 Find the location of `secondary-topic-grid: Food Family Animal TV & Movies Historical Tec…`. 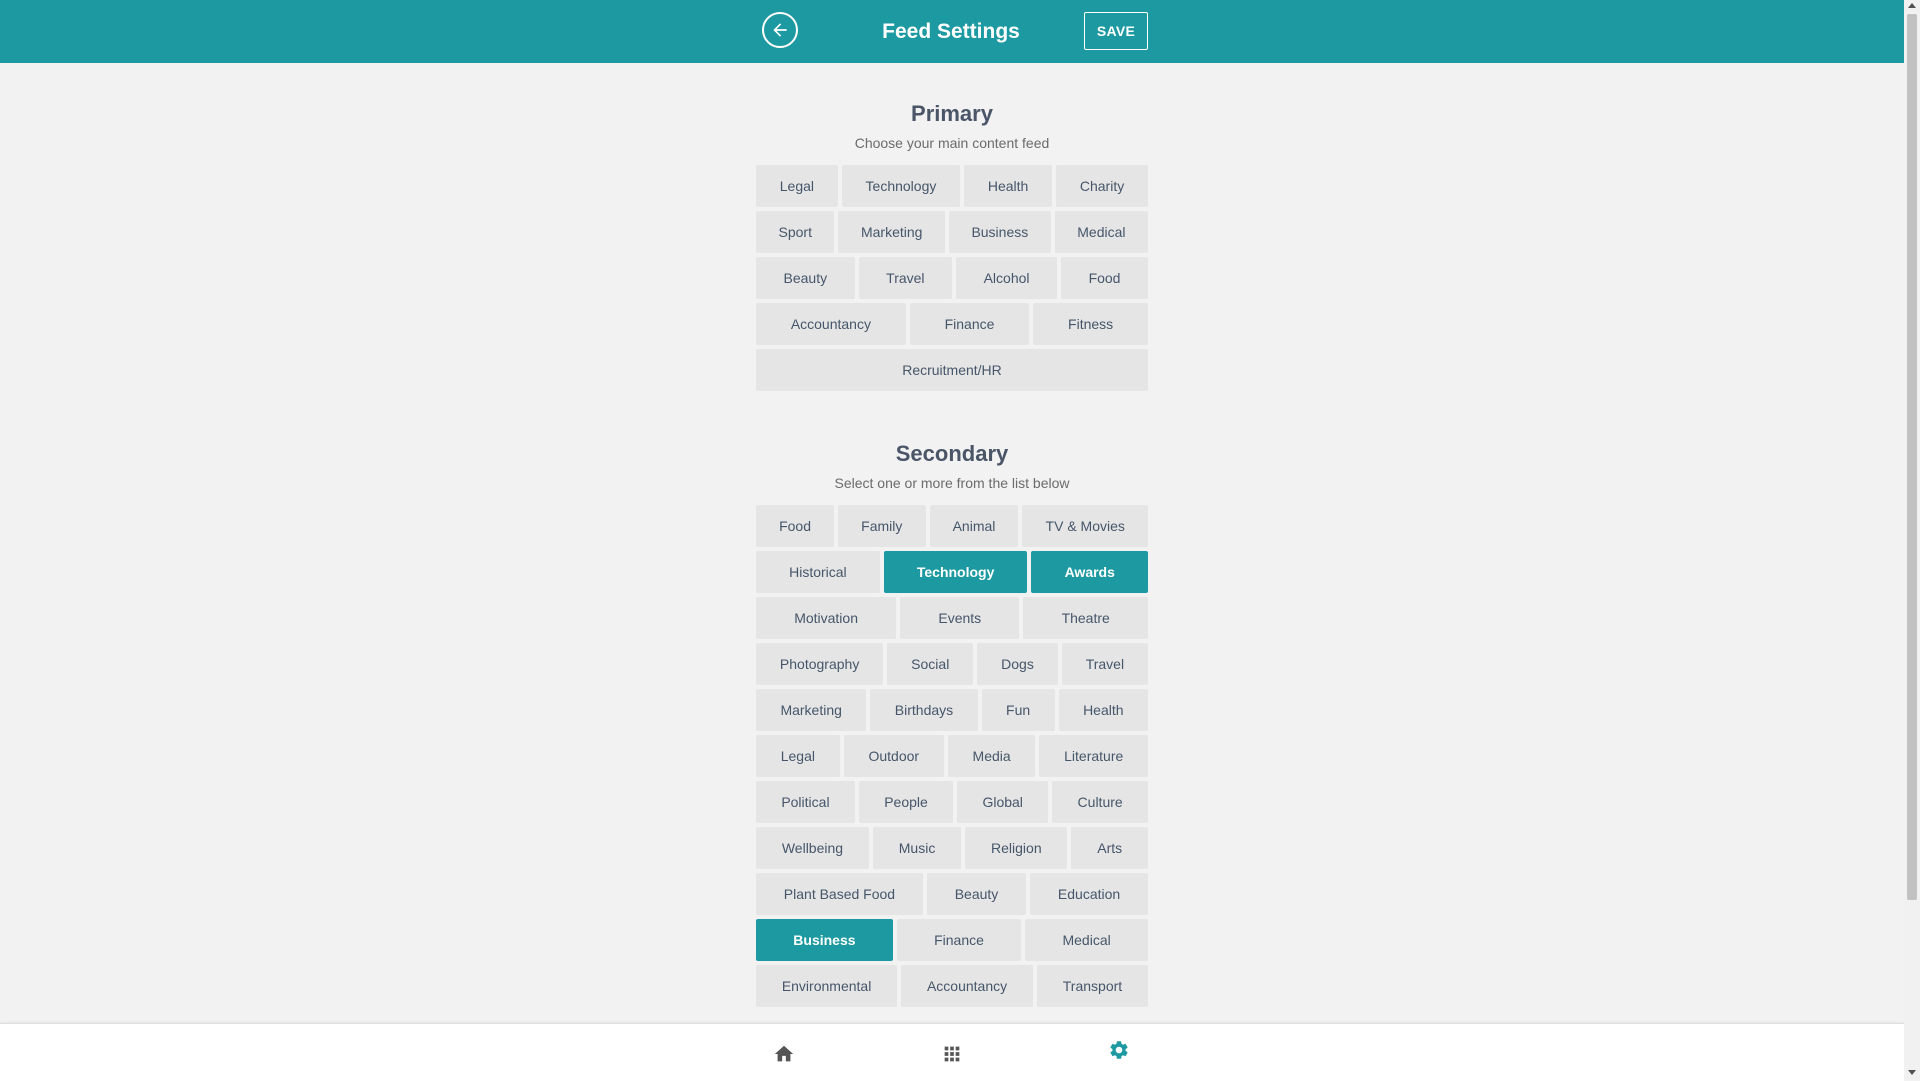

secondary-topic-grid: Food Family Animal TV & Movies Historical Tec… is located at coordinates (952, 756).